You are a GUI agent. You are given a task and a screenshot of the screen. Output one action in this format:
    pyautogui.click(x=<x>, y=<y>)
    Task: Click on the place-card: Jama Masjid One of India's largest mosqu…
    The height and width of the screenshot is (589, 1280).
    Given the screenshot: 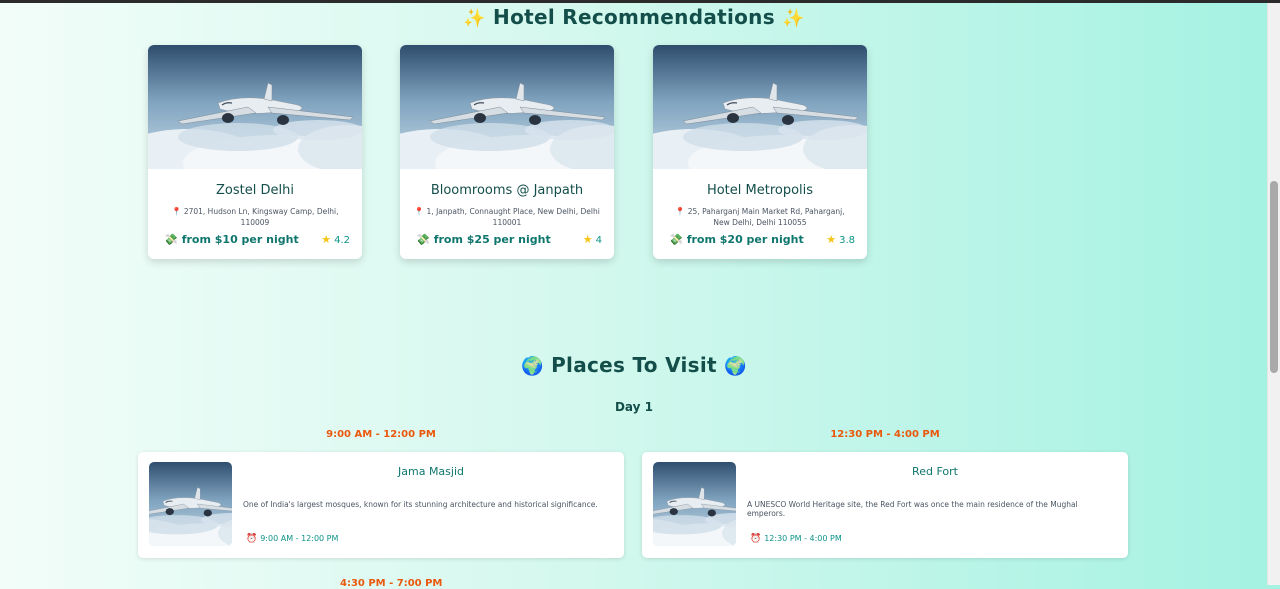 What is the action you would take?
    pyautogui.click(x=381, y=505)
    